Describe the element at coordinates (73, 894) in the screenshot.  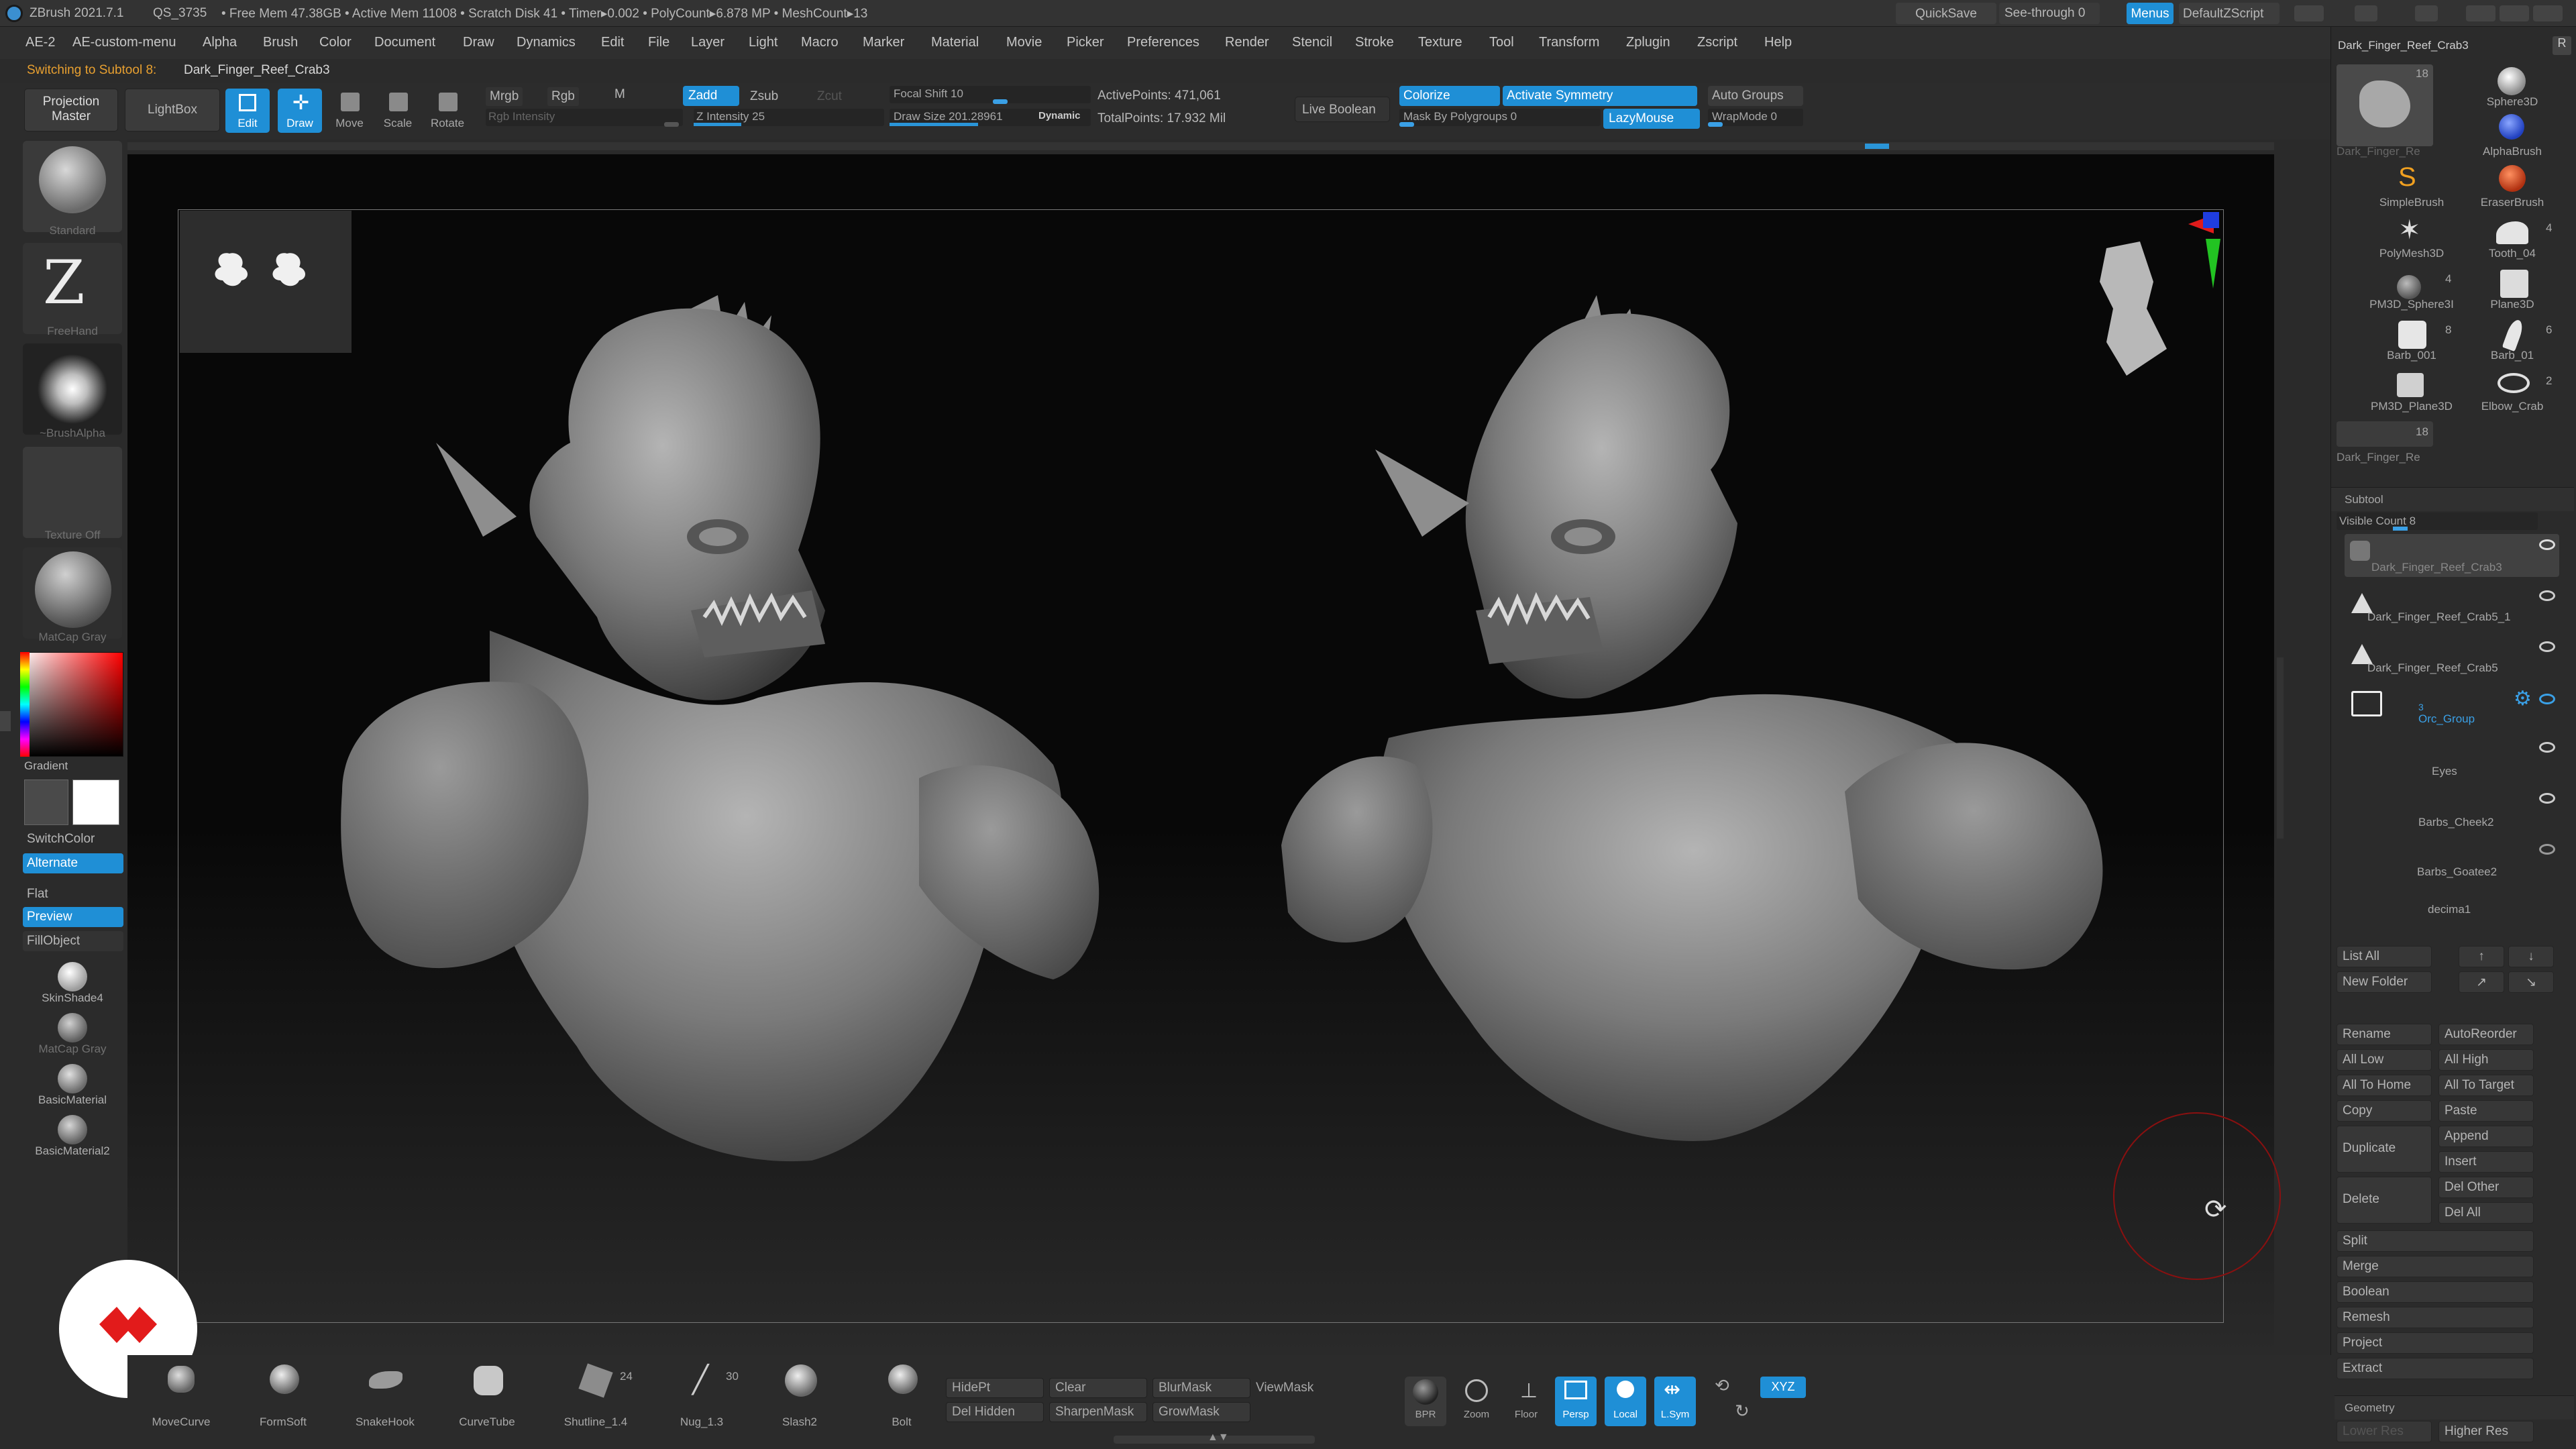
I see `flat-button: Flat` at that location.